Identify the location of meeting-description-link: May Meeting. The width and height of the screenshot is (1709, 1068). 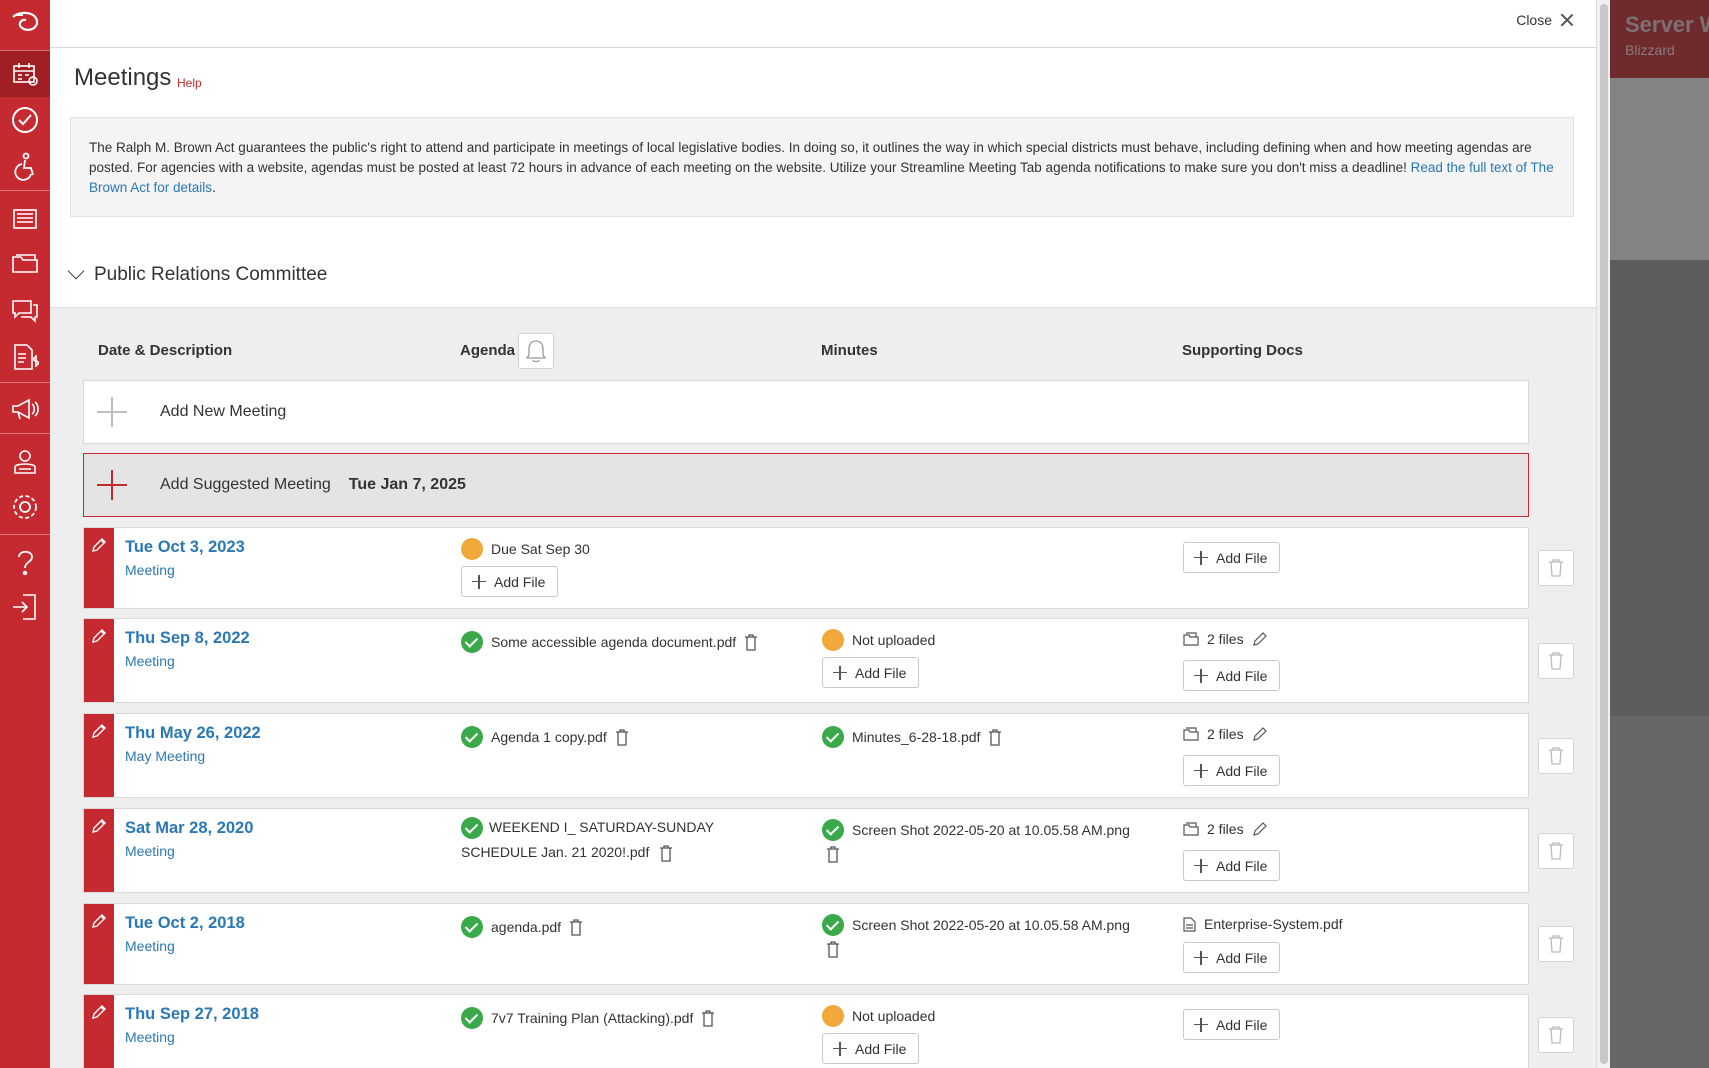
(165, 756).